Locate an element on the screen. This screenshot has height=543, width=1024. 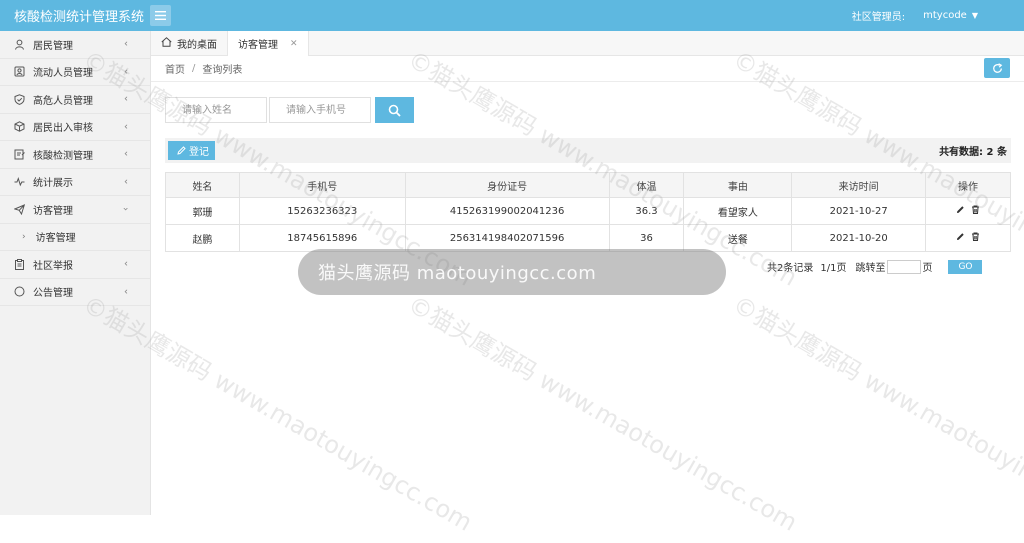
pulse-icon is located at coordinates (19, 182).